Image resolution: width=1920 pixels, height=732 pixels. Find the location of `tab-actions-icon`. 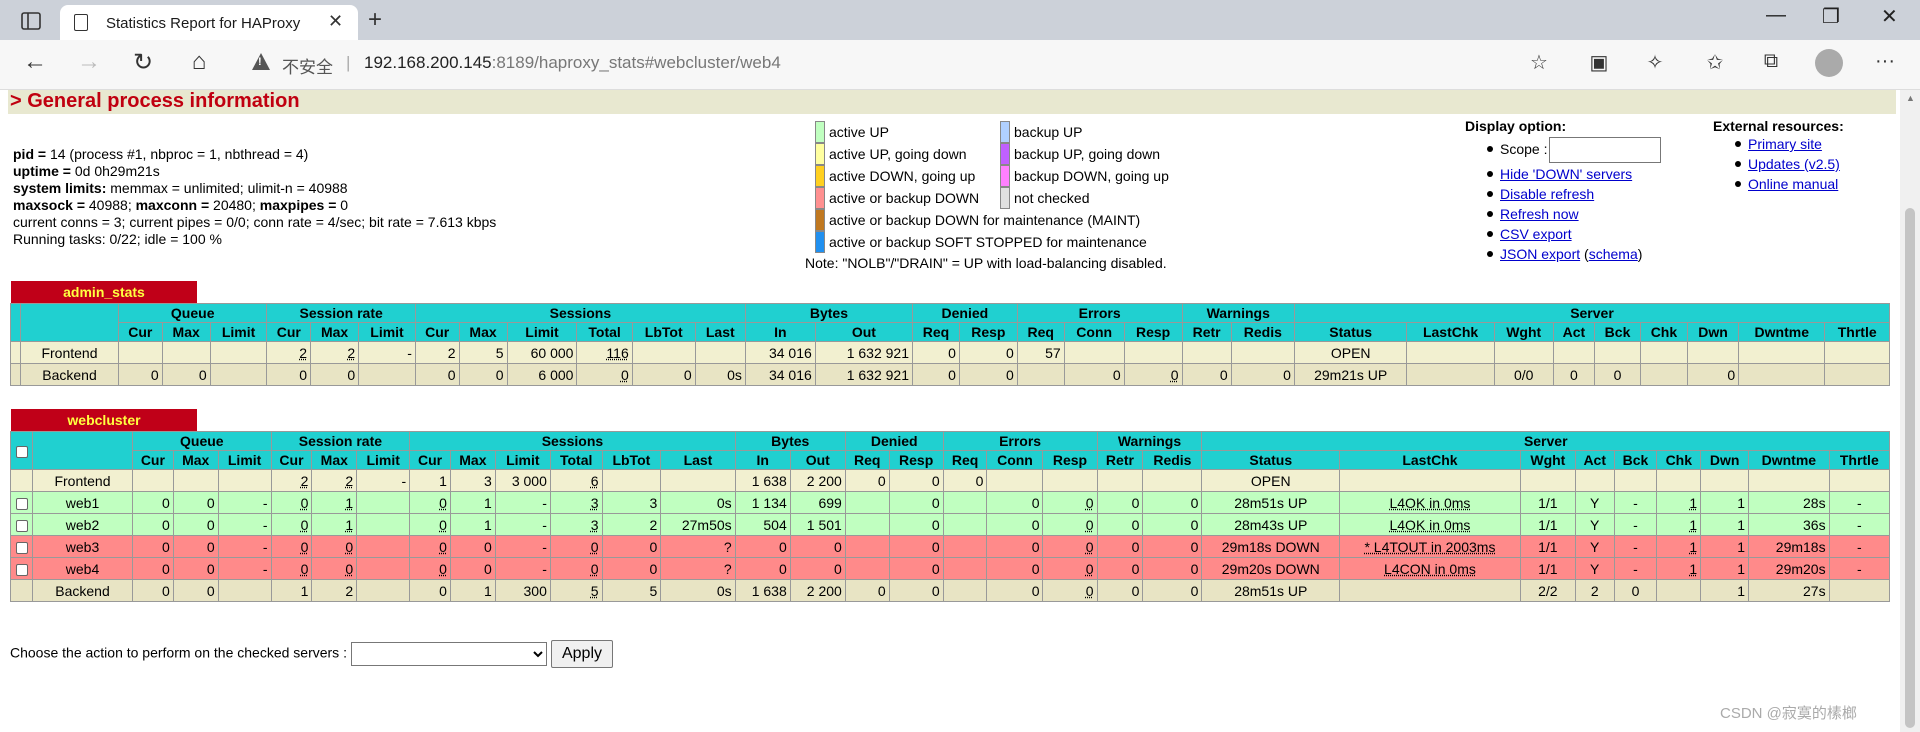

tab-actions-icon is located at coordinates (31, 21).